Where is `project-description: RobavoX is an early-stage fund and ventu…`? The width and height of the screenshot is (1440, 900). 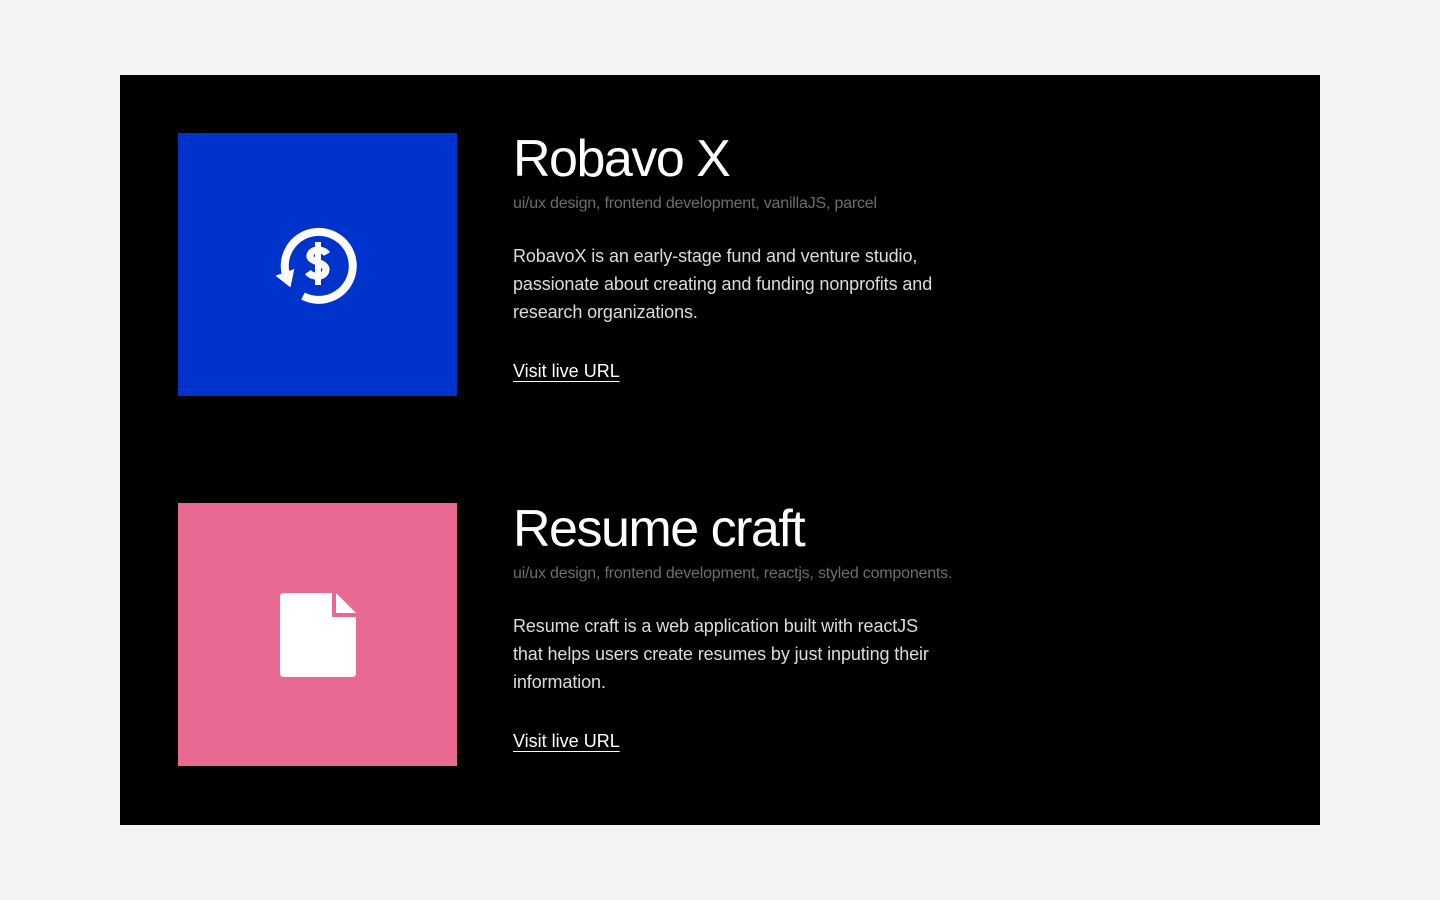
project-description: RobavoX is an early-stage fund and ventu… is located at coordinates (723, 284).